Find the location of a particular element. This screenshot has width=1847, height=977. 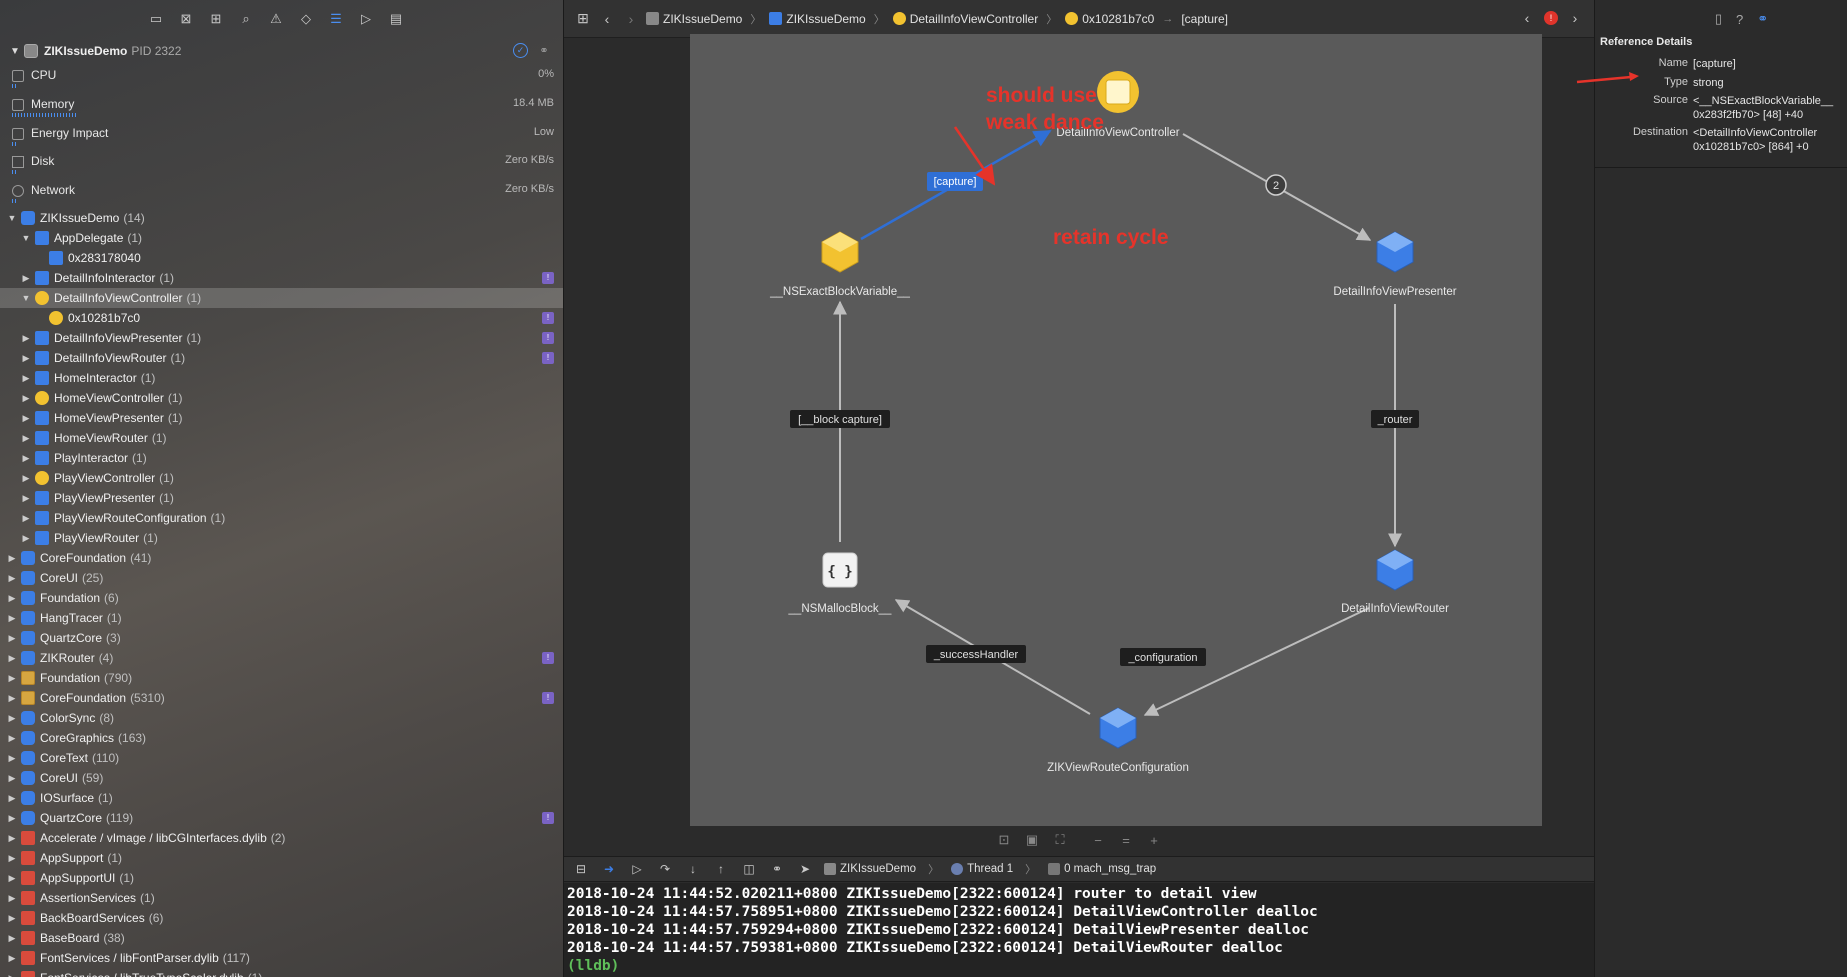

breakpoints-toggle-icon: ➜ is located at coordinates (609, 869).